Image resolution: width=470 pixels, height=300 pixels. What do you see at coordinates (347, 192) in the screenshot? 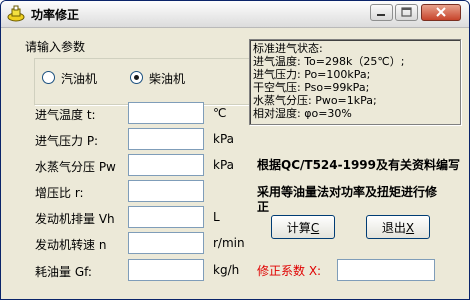
I see `method-note-line1: 采用等油量法对功率及扭矩进行修` at bounding box center [347, 192].